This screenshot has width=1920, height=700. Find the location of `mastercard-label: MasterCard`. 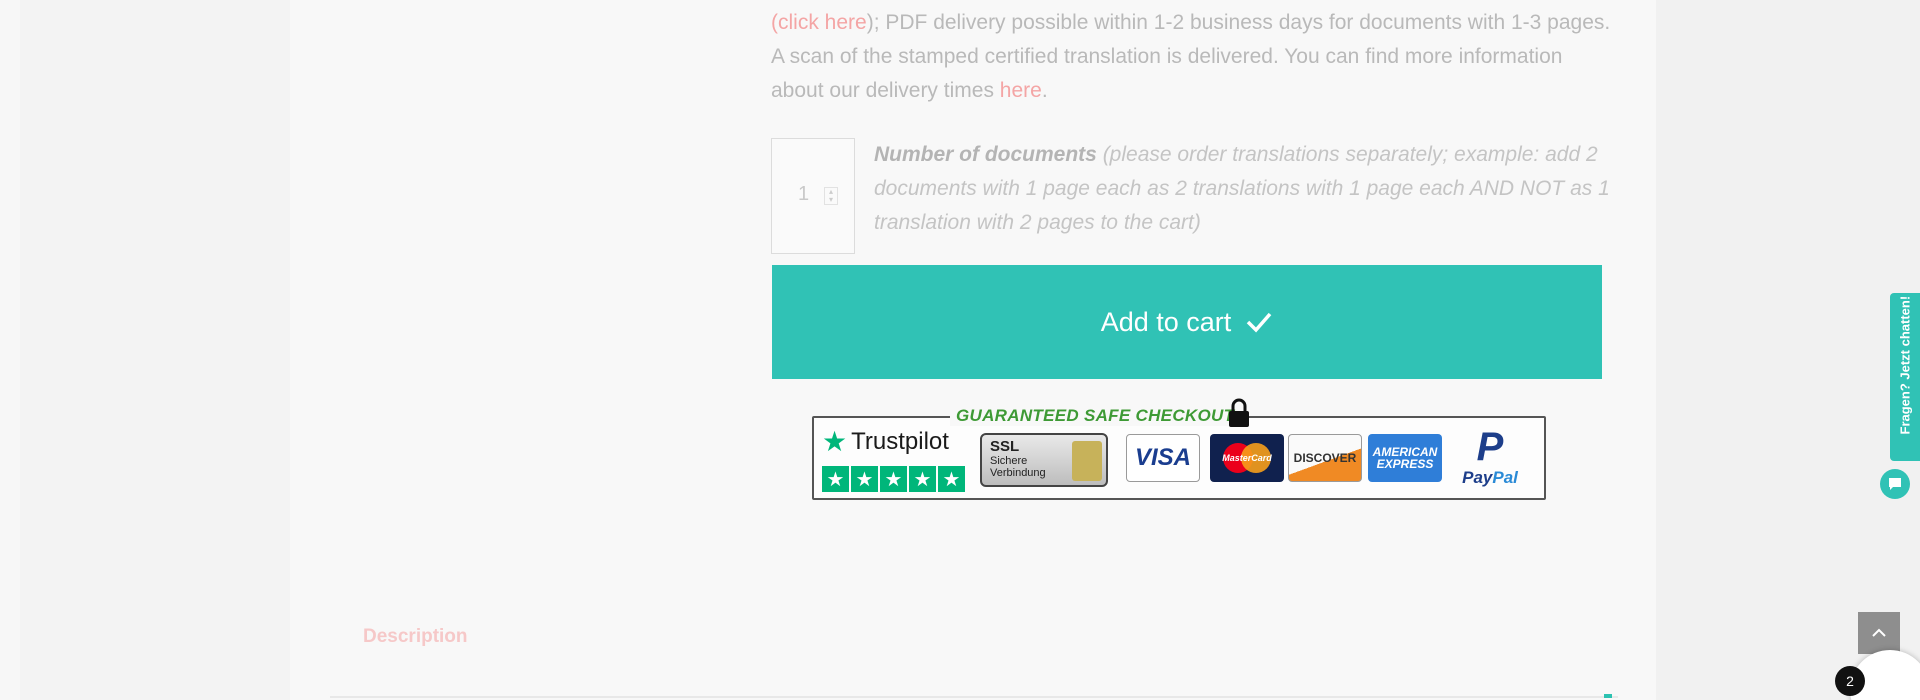

mastercard-label: MasterCard is located at coordinates (1247, 458).